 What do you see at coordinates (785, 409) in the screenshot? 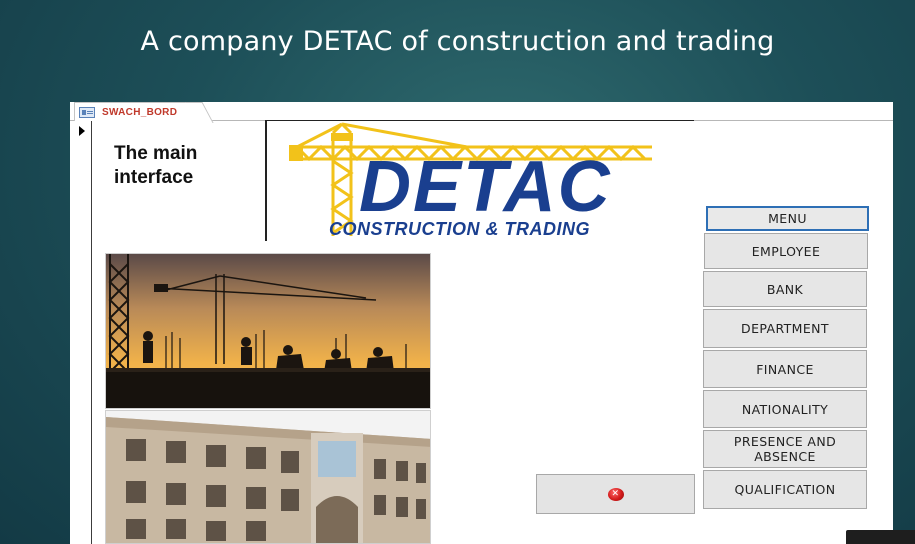
I see `nationality-button: NATIONALITY` at bounding box center [785, 409].